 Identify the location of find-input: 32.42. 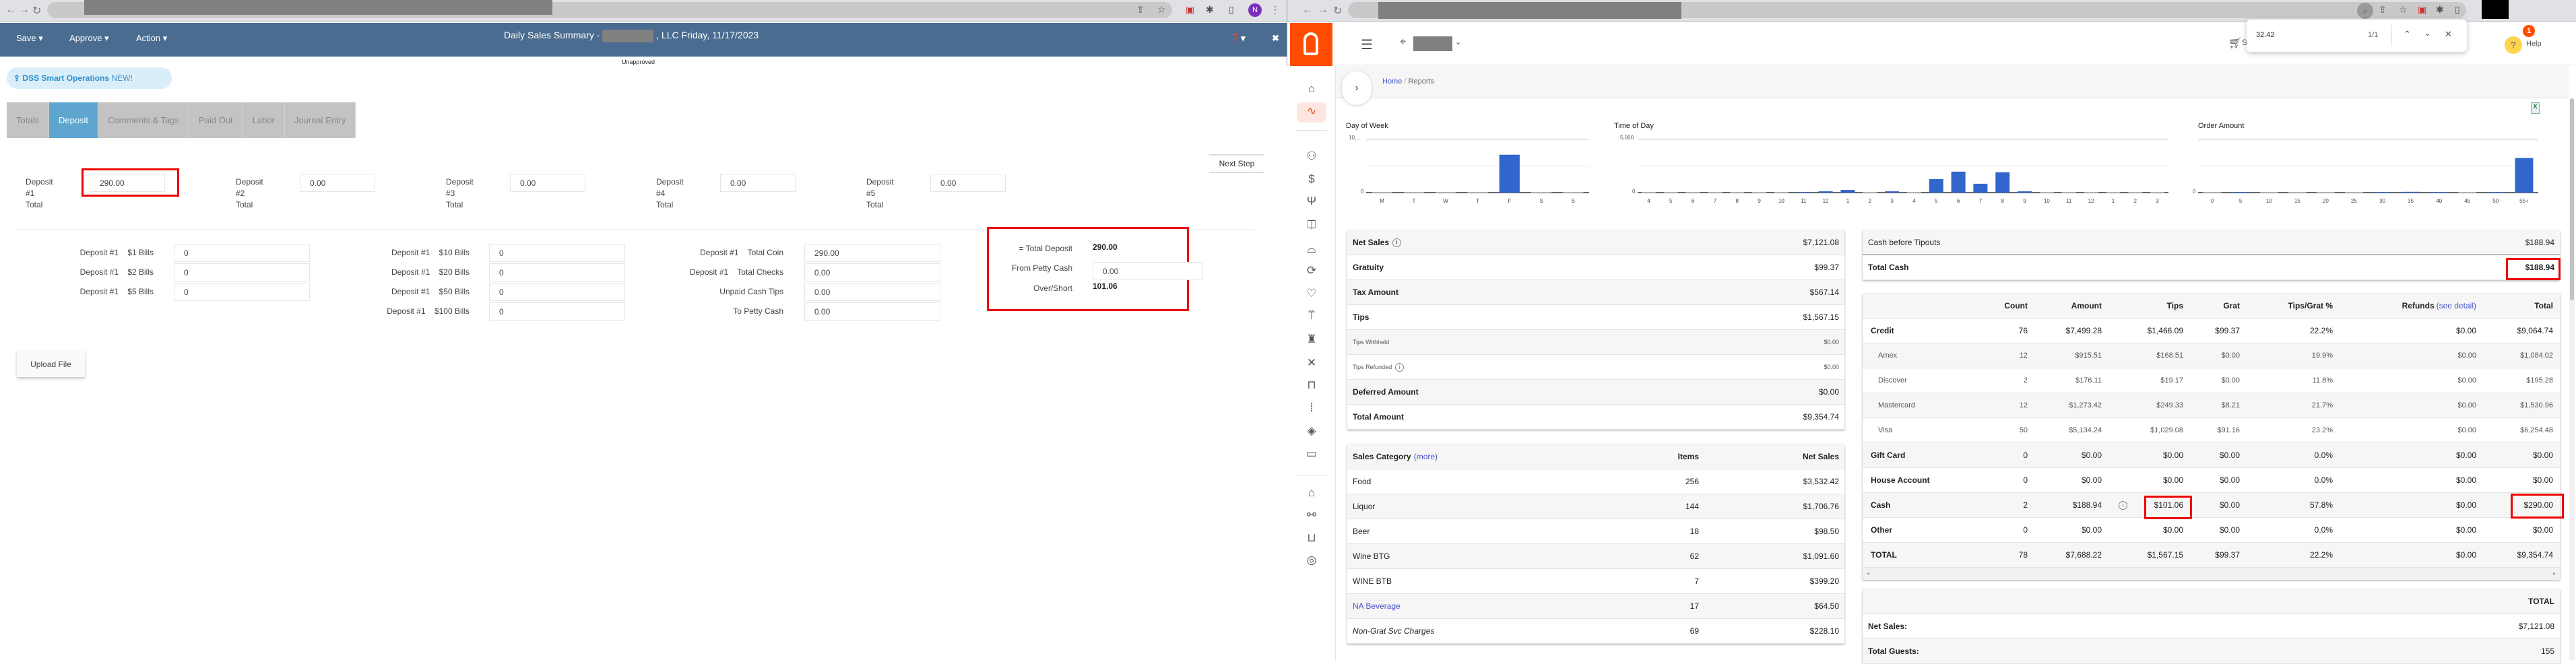
(2265, 35).